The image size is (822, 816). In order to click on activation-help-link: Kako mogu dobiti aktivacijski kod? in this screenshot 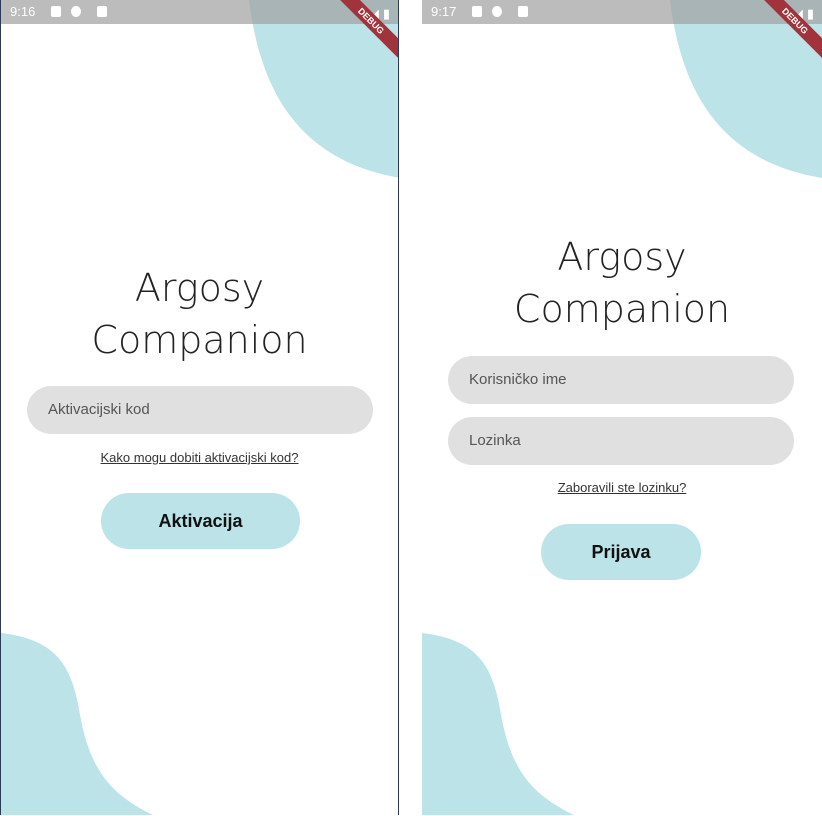, I will do `click(199, 457)`.